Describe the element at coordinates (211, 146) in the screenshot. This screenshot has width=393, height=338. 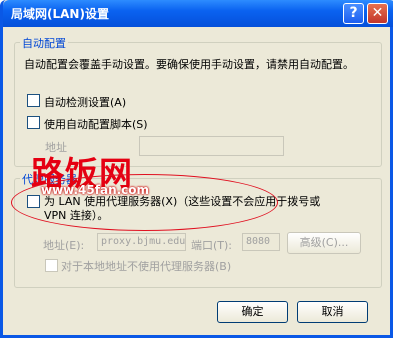
I see `script-address-input` at that location.